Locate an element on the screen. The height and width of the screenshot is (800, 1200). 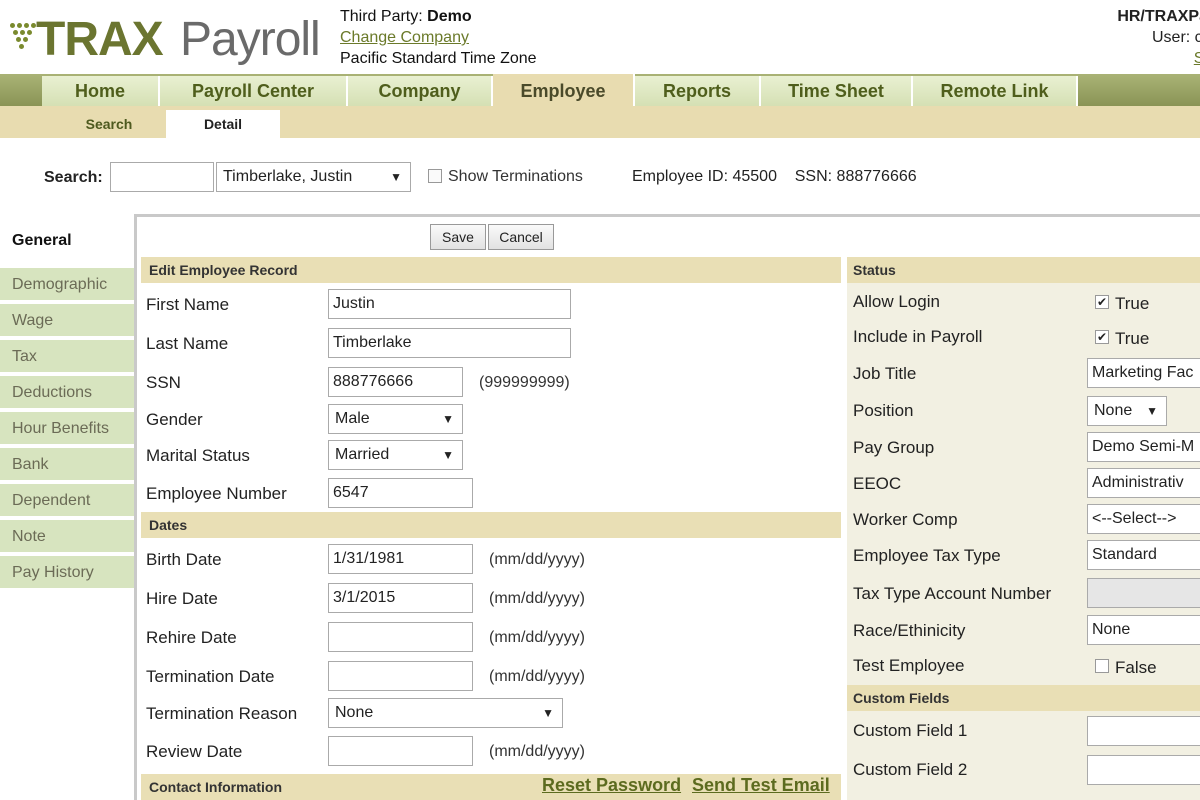
first-name-field: Justin is located at coordinates (449, 304).